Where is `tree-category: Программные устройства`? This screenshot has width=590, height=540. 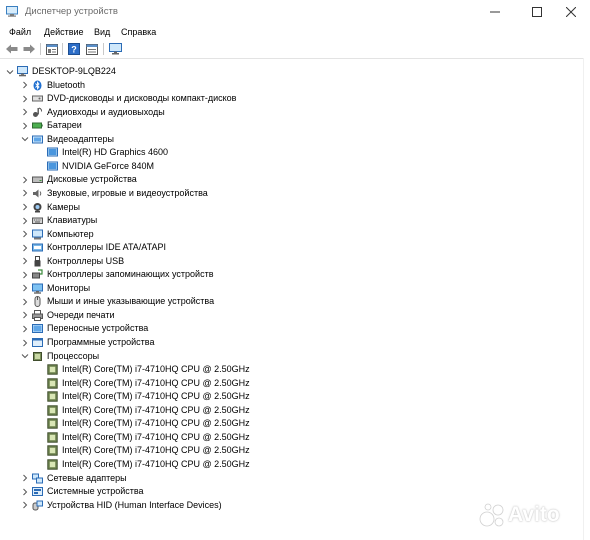 tree-category: Программные устройства is located at coordinates (87, 342).